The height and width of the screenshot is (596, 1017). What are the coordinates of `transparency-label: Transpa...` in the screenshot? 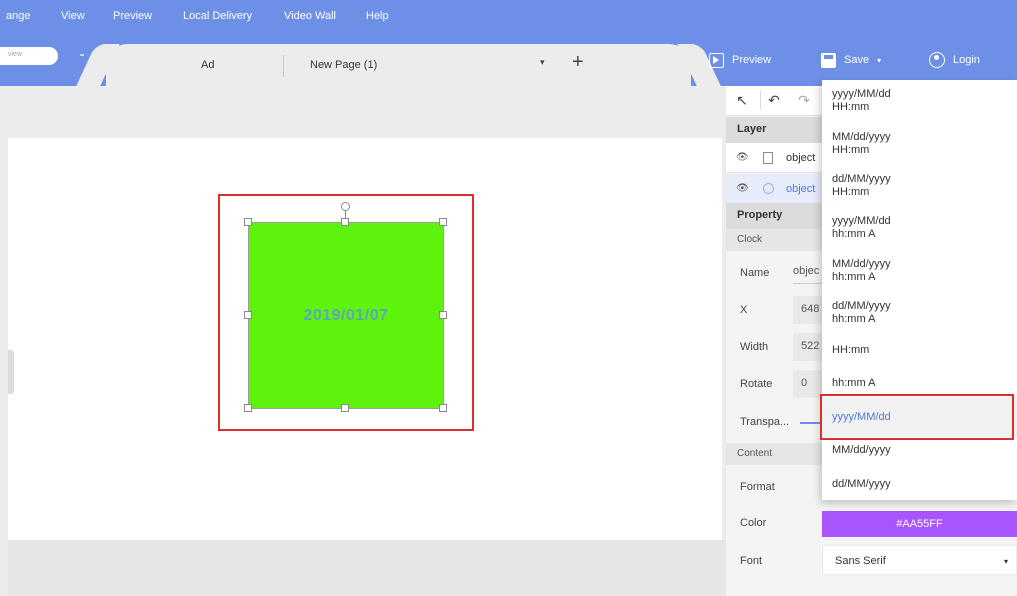 It's located at (765, 422).